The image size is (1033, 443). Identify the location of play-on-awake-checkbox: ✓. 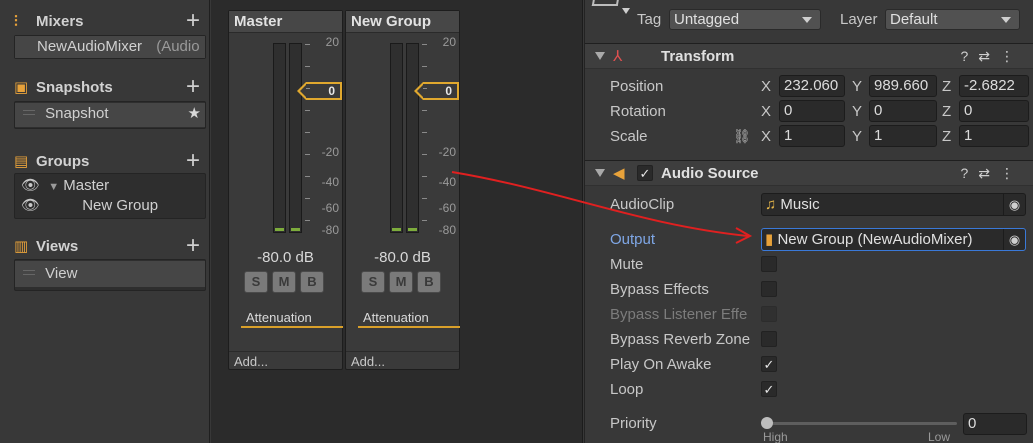
(769, 364).